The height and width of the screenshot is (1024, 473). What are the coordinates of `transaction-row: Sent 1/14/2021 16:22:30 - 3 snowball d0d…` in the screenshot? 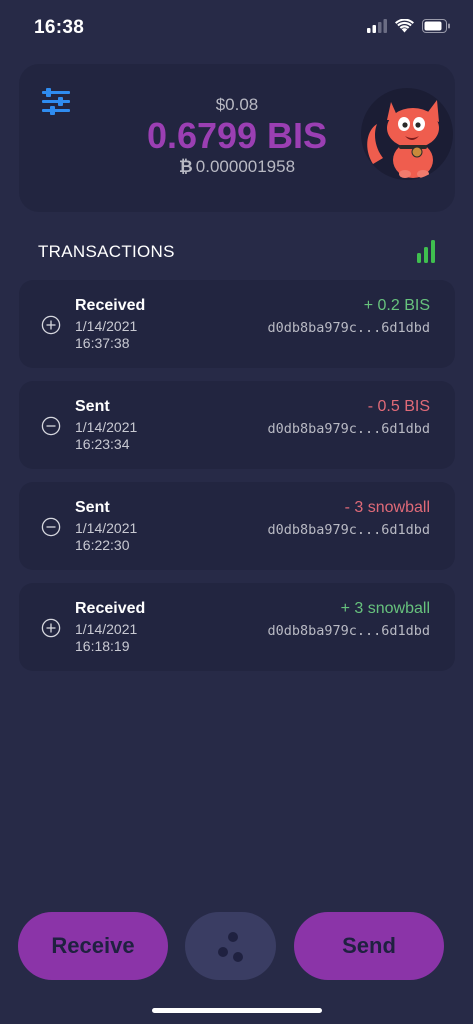 It's located at (237, 526).